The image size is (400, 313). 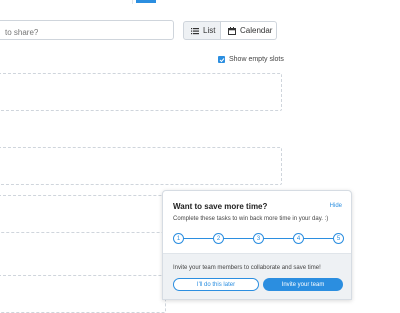 I want to click on calendar-view-button: Calendar, so click(x=249, y=30).